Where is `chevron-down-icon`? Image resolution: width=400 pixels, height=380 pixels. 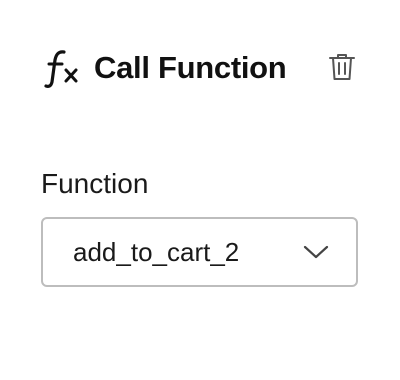
chevron-down-icon is located at coordinates (316, 252).